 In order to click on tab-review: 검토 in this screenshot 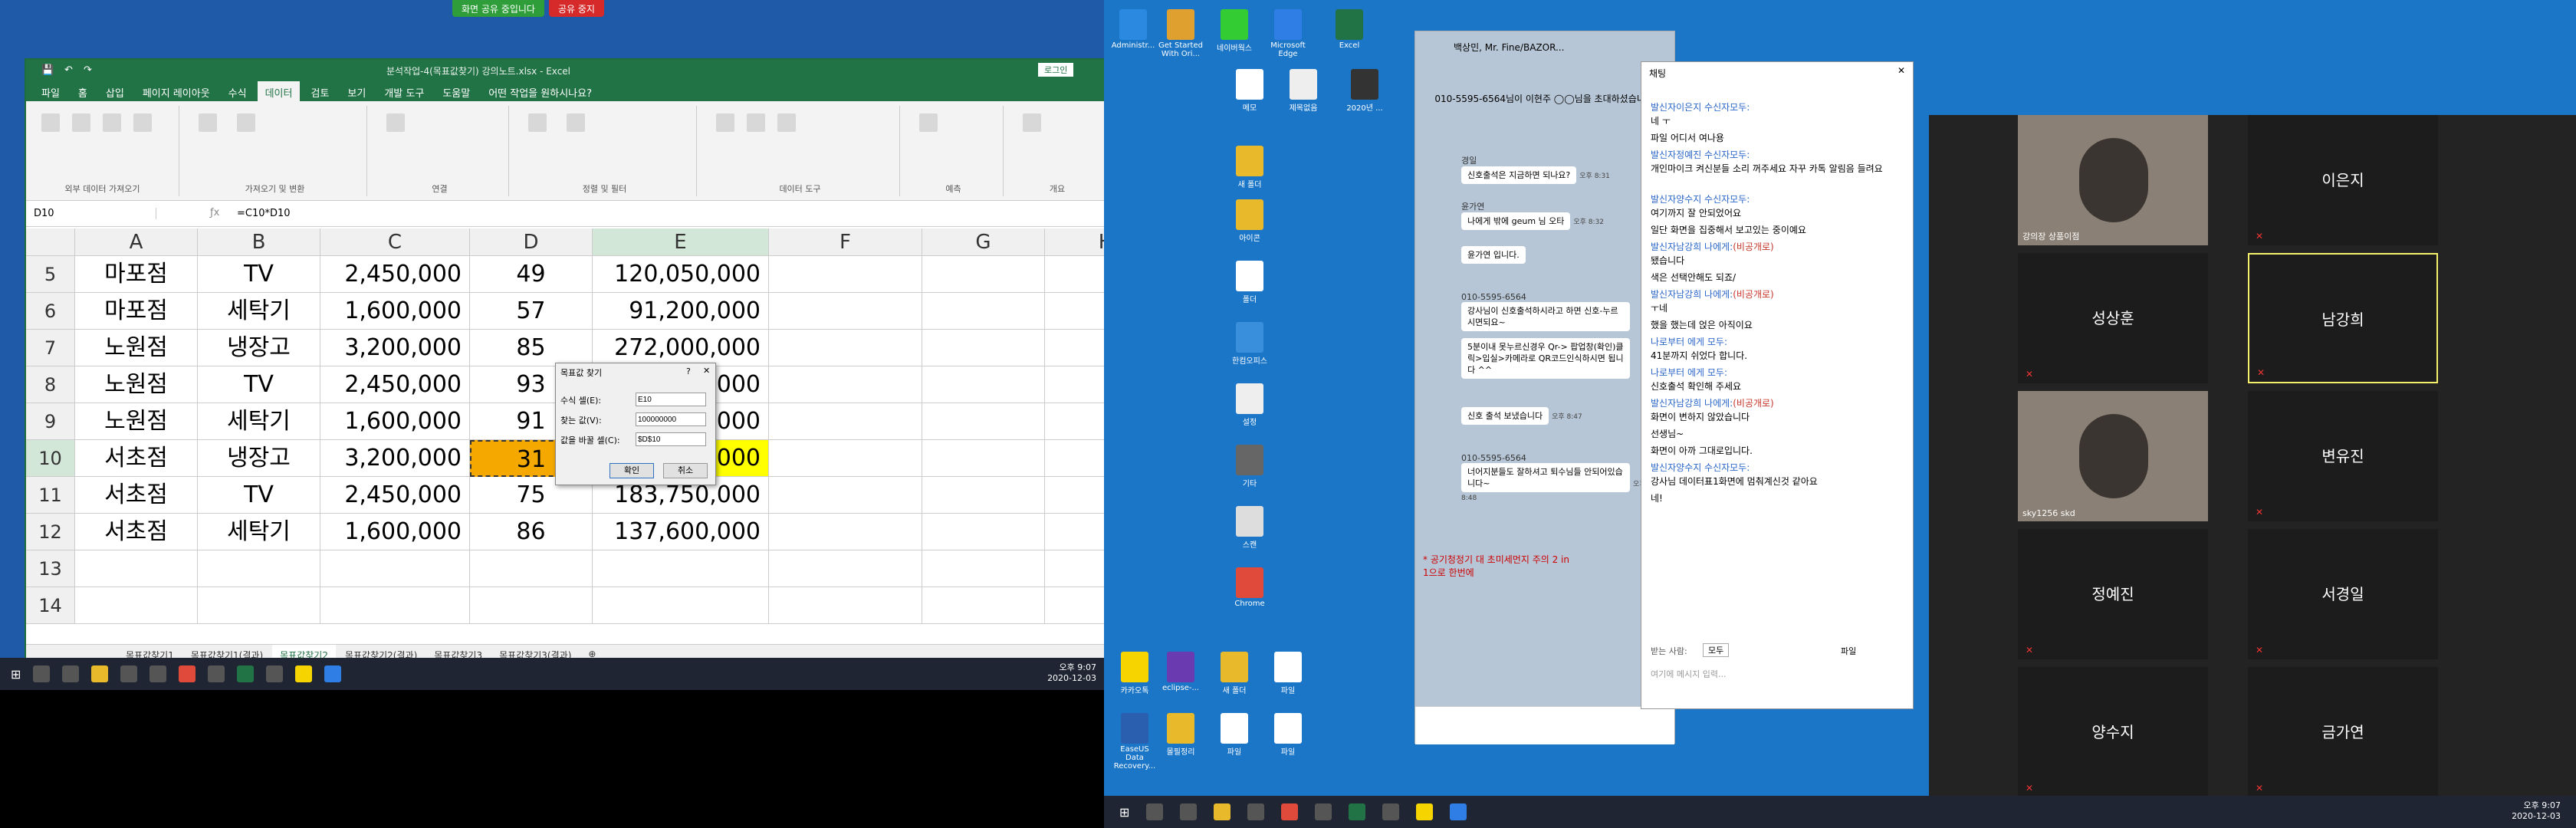, I will do `click(320, 91)`.